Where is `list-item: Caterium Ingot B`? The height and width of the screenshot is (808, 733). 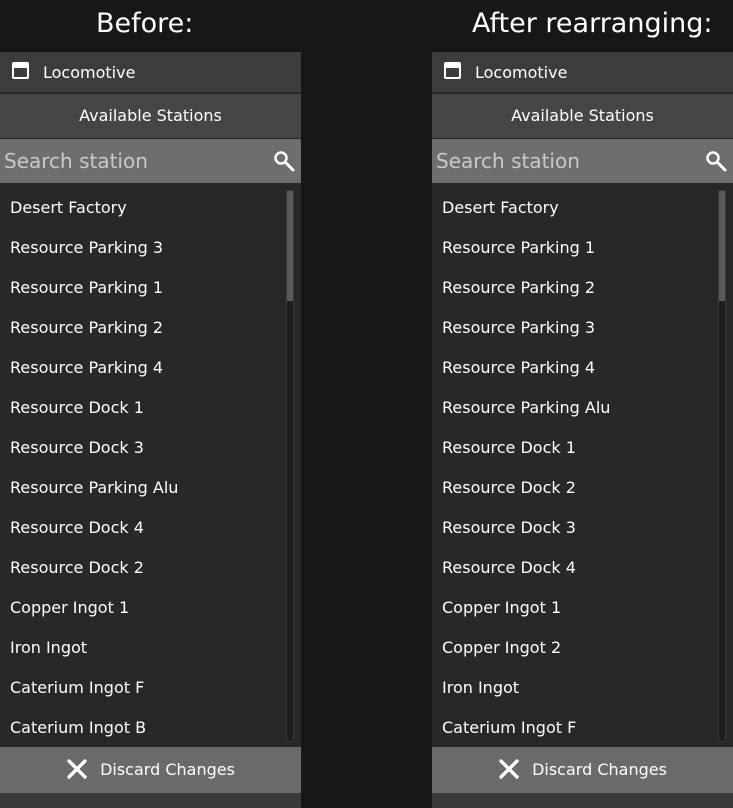 list-item: Caterium Ingot B is located at coordinates (143, 727).